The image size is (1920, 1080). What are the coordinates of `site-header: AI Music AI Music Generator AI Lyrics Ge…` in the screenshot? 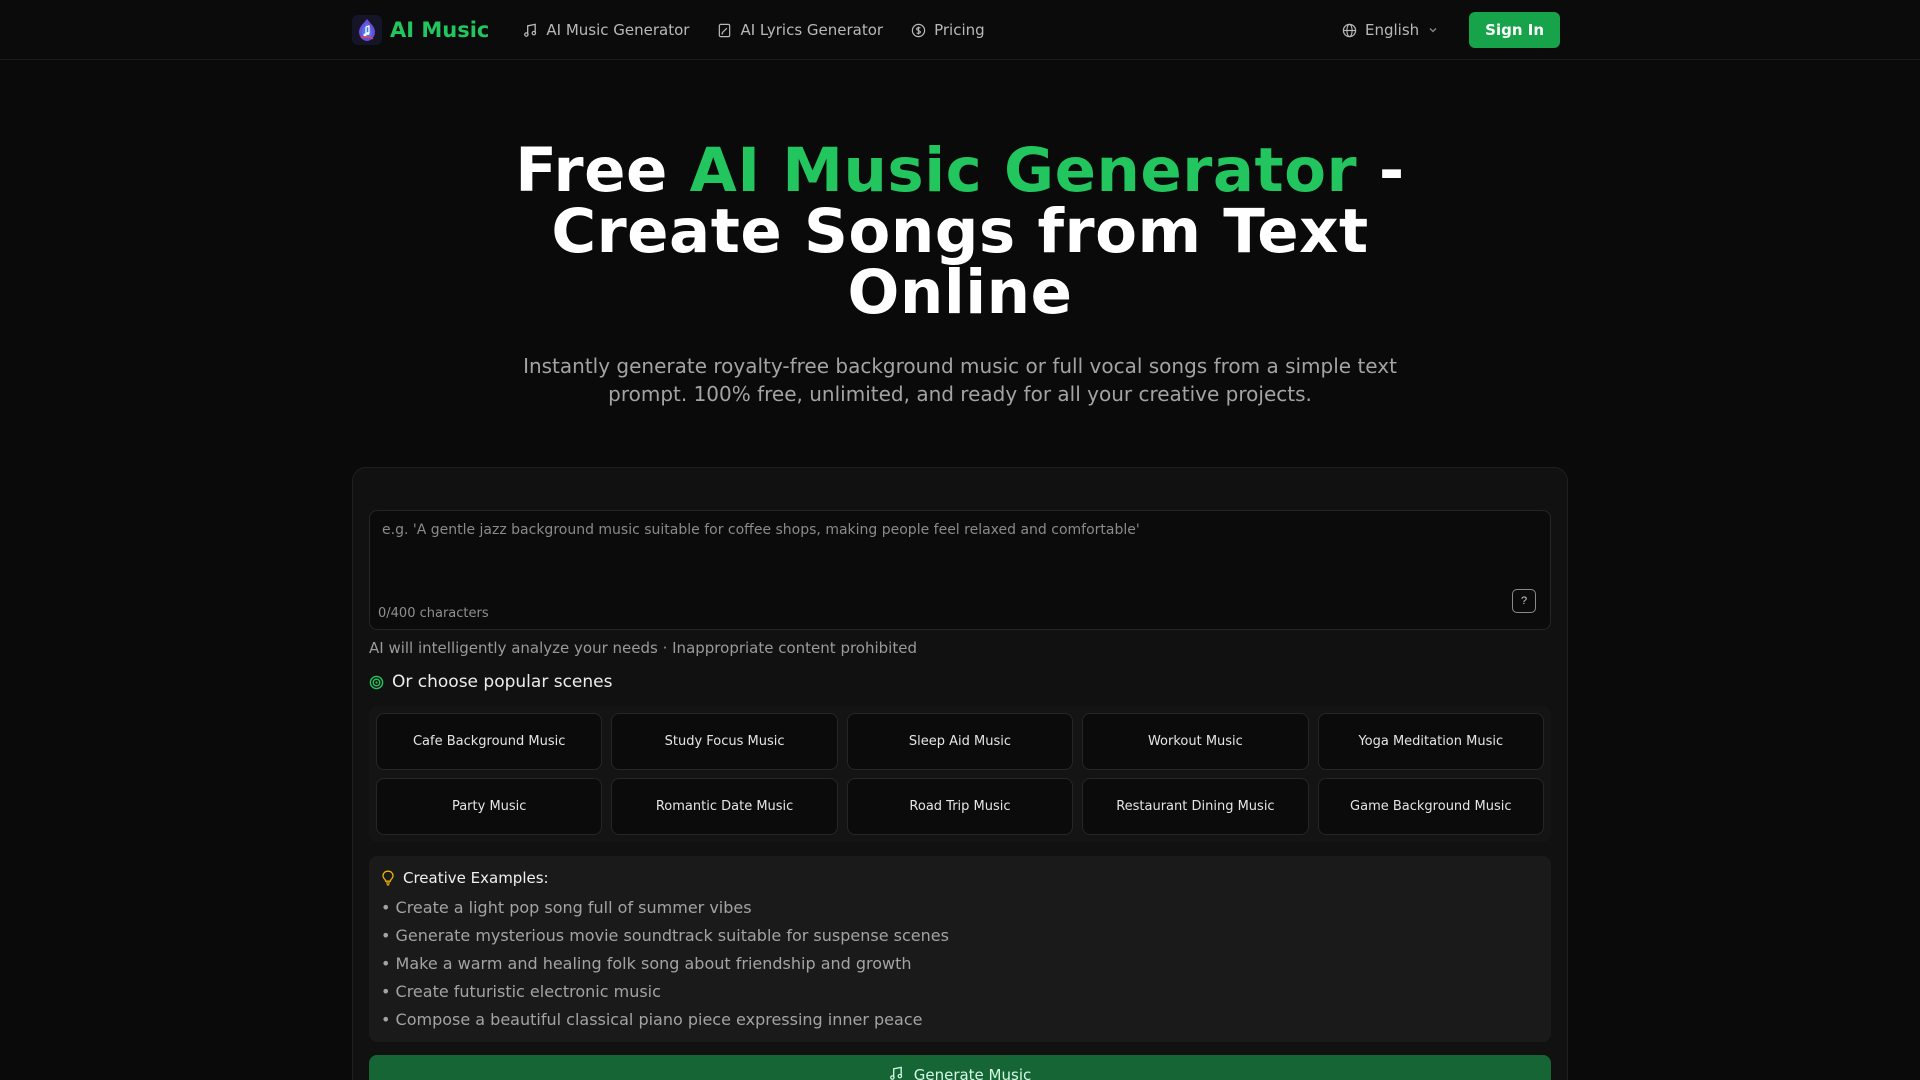 It's located at (960, 30).